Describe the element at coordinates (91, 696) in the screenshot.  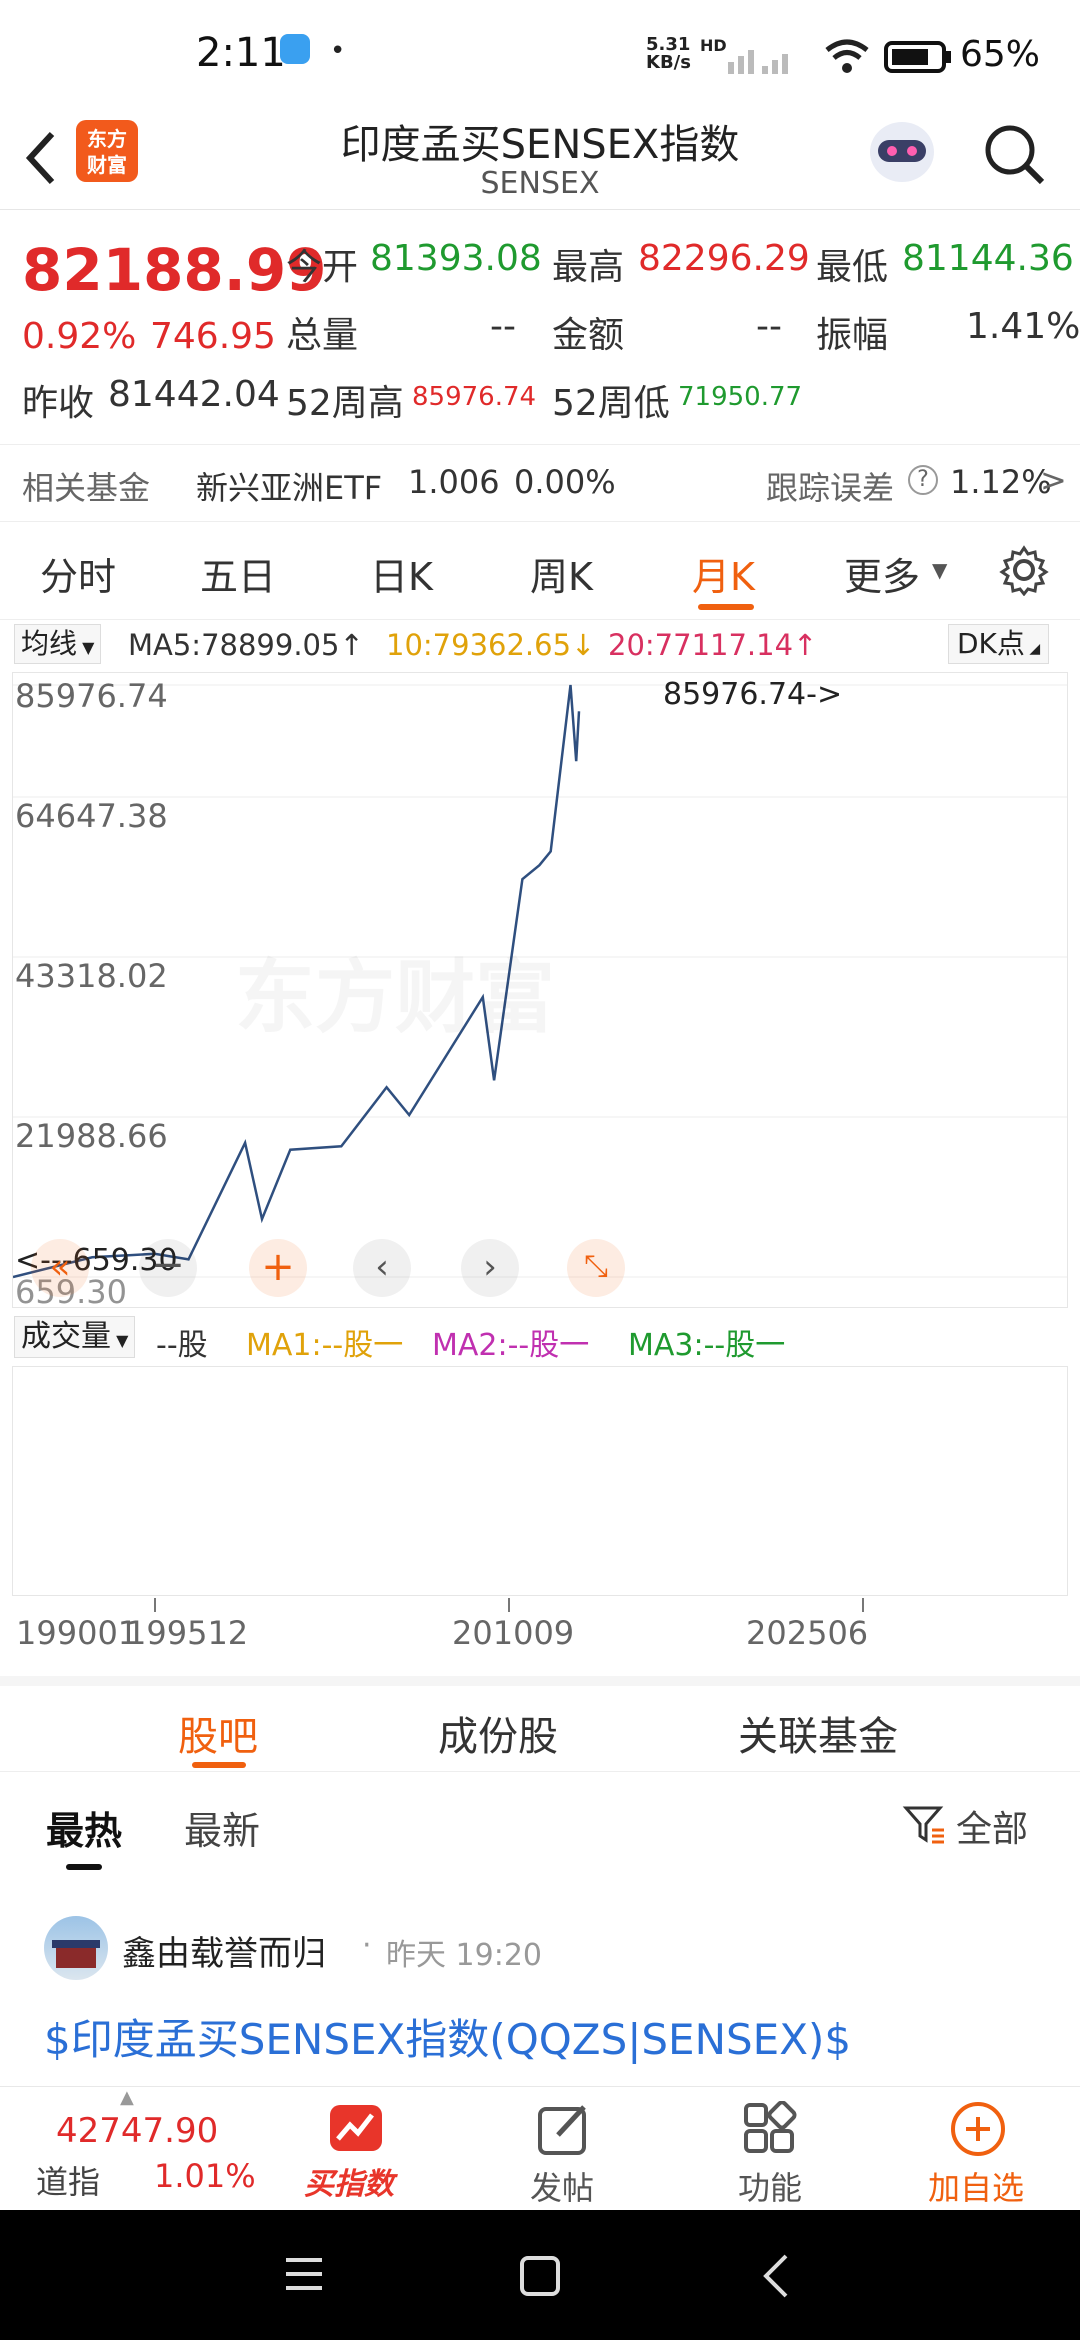
I see `y-label-max: 85976.74` at that location.